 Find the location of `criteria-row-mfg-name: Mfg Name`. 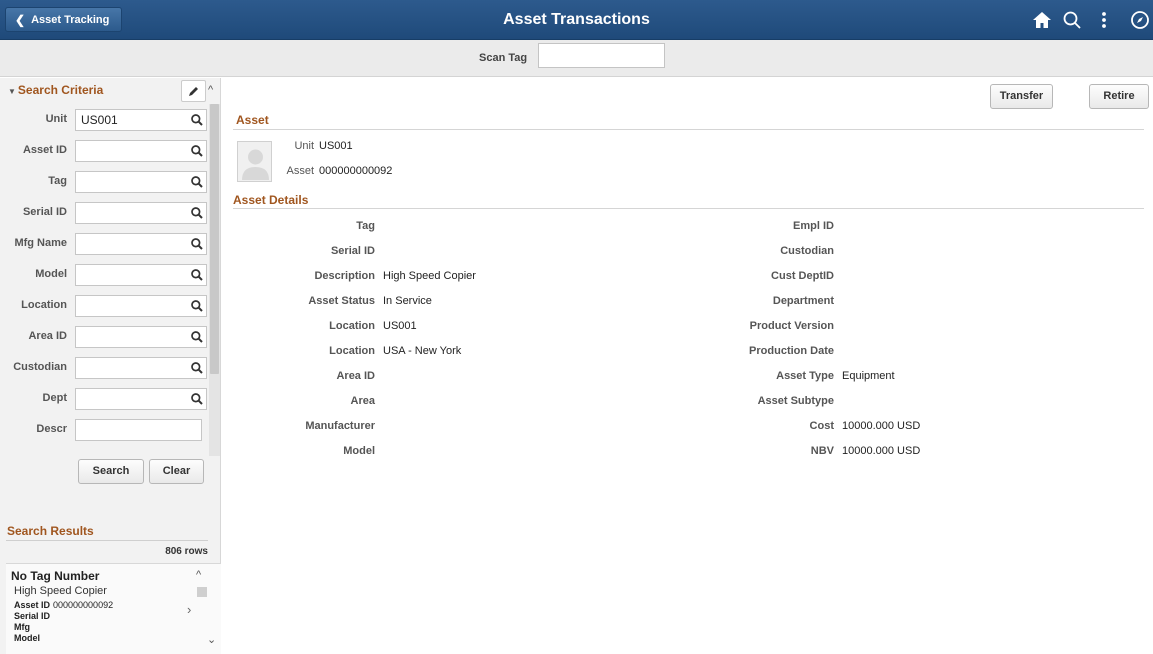

criteria-row-mfg-name: Mfg Name is located at coordinates (105, 244).